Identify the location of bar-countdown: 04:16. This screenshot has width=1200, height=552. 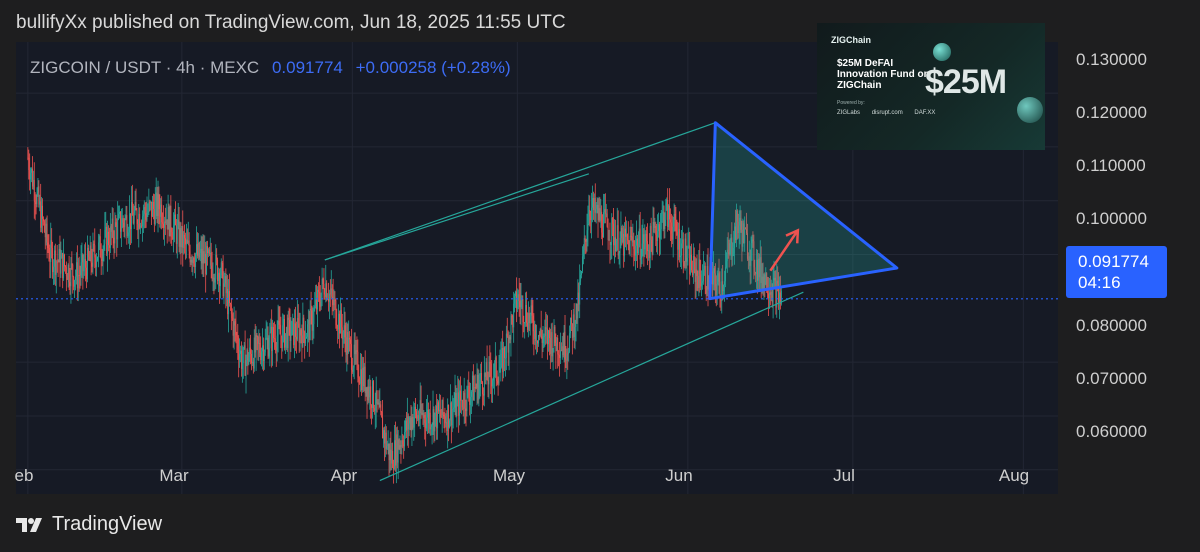
(1099, 282).